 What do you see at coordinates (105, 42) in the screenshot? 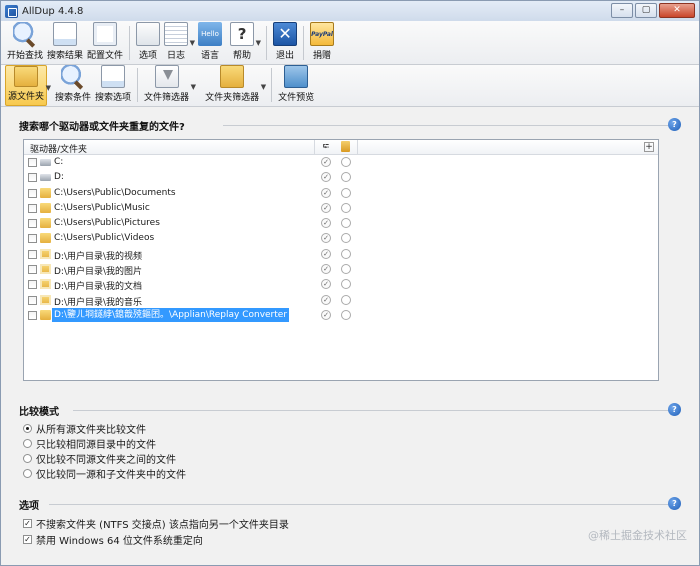
I see `profile-button: 配置文件` at bounding box center [105, 42].